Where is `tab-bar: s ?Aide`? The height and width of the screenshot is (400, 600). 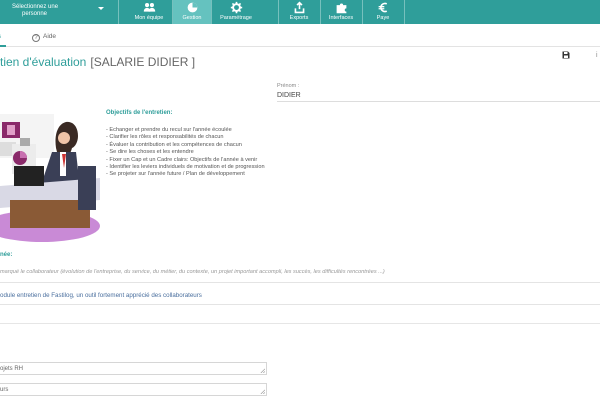
tab-bar: s ?Aide is located at coordinates (300, 35).